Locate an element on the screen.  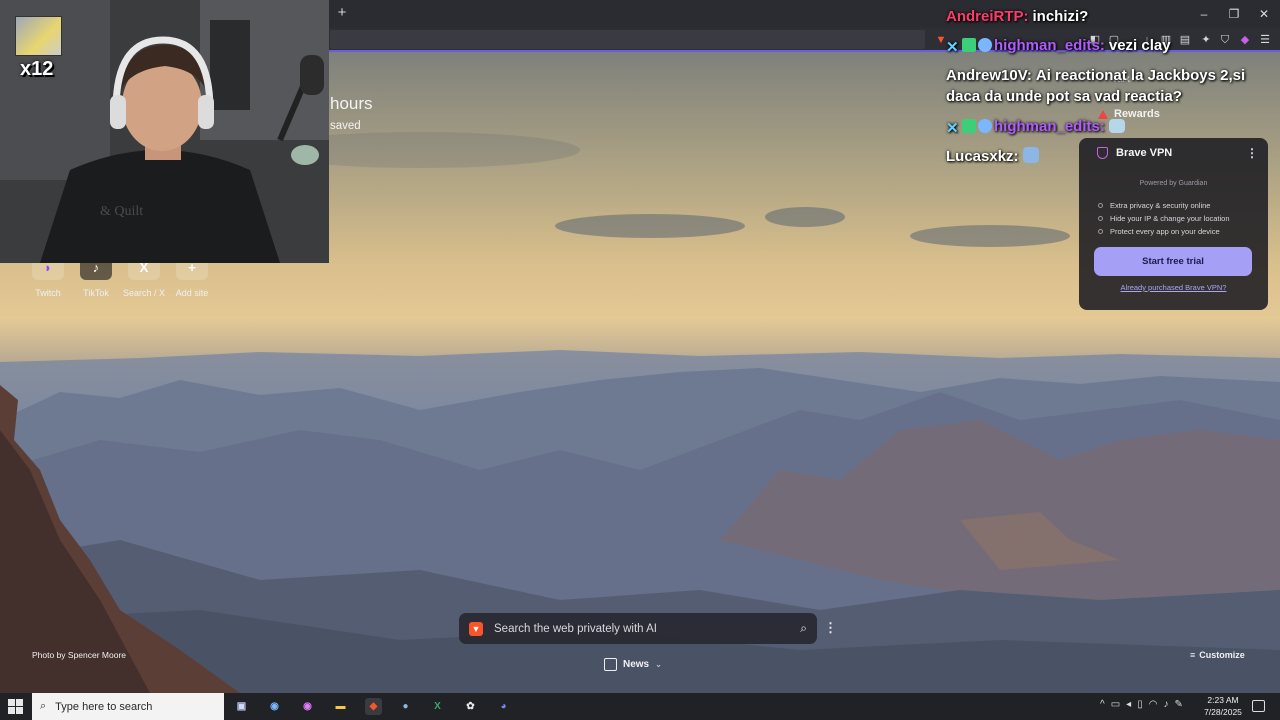
chevron-down-icon: ⌄ is located at coordinates (658, 664).